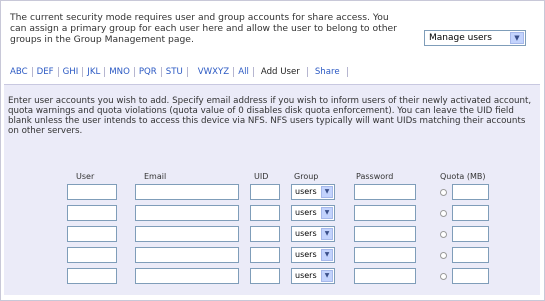 The image size is (545, 301). Describe the element at coordinates (94, 72) in the screenshot. I see `tab-jkl: JKL` at that location.